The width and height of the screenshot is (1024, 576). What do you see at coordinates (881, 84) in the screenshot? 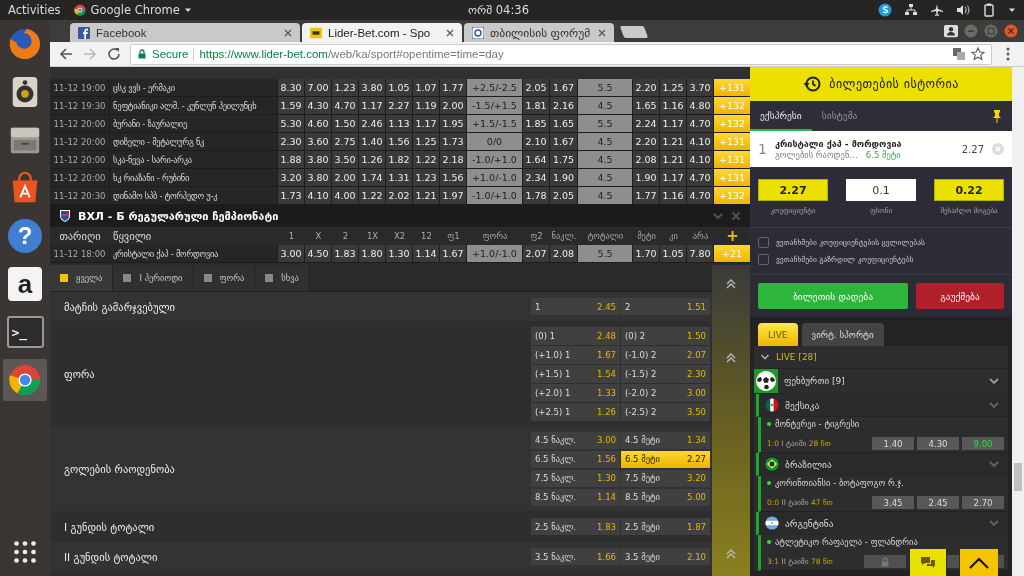
I see `bet-history-button: ბილეთების ისტორია` at bounding box center [881, 84].